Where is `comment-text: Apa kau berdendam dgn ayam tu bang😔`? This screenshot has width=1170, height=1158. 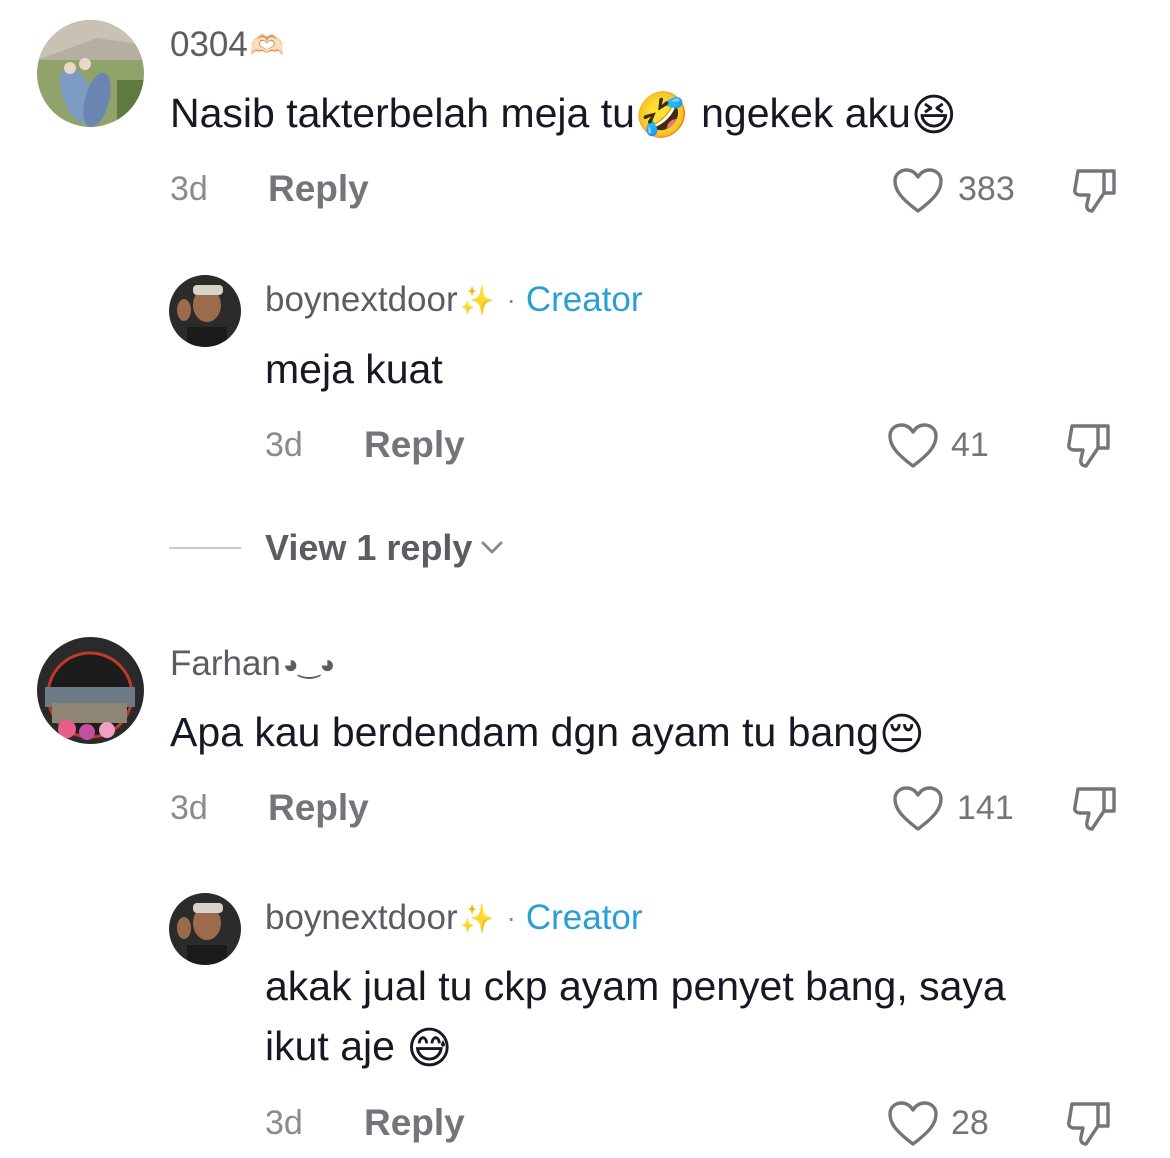 comment-text: Apa kau berdendam dgn ayam tu bang😔 is located at coordinates (547, 733).